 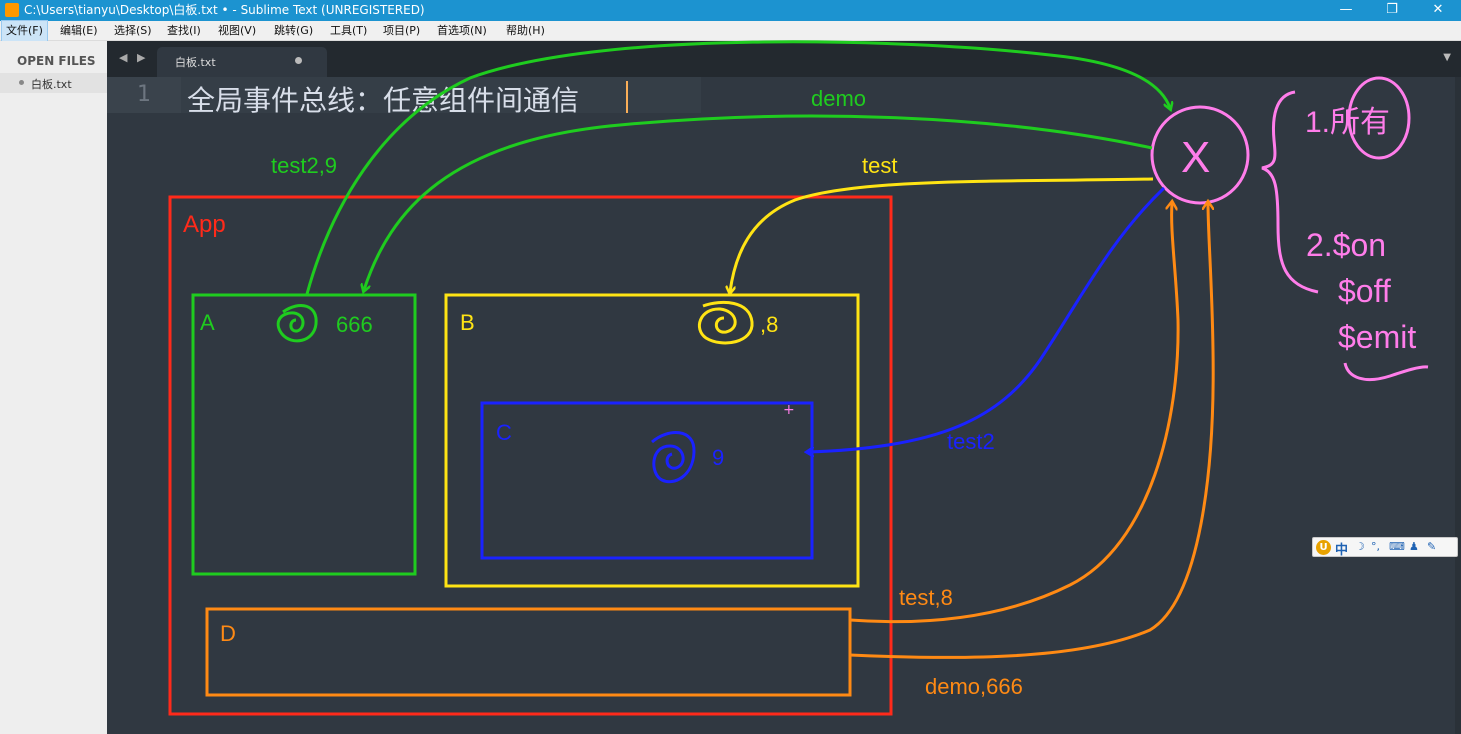 What do you see at coordinates (1360, 546) in the screenshot?
I see `ime-moon-icon: ☽` at bounding box center [1360, 546].